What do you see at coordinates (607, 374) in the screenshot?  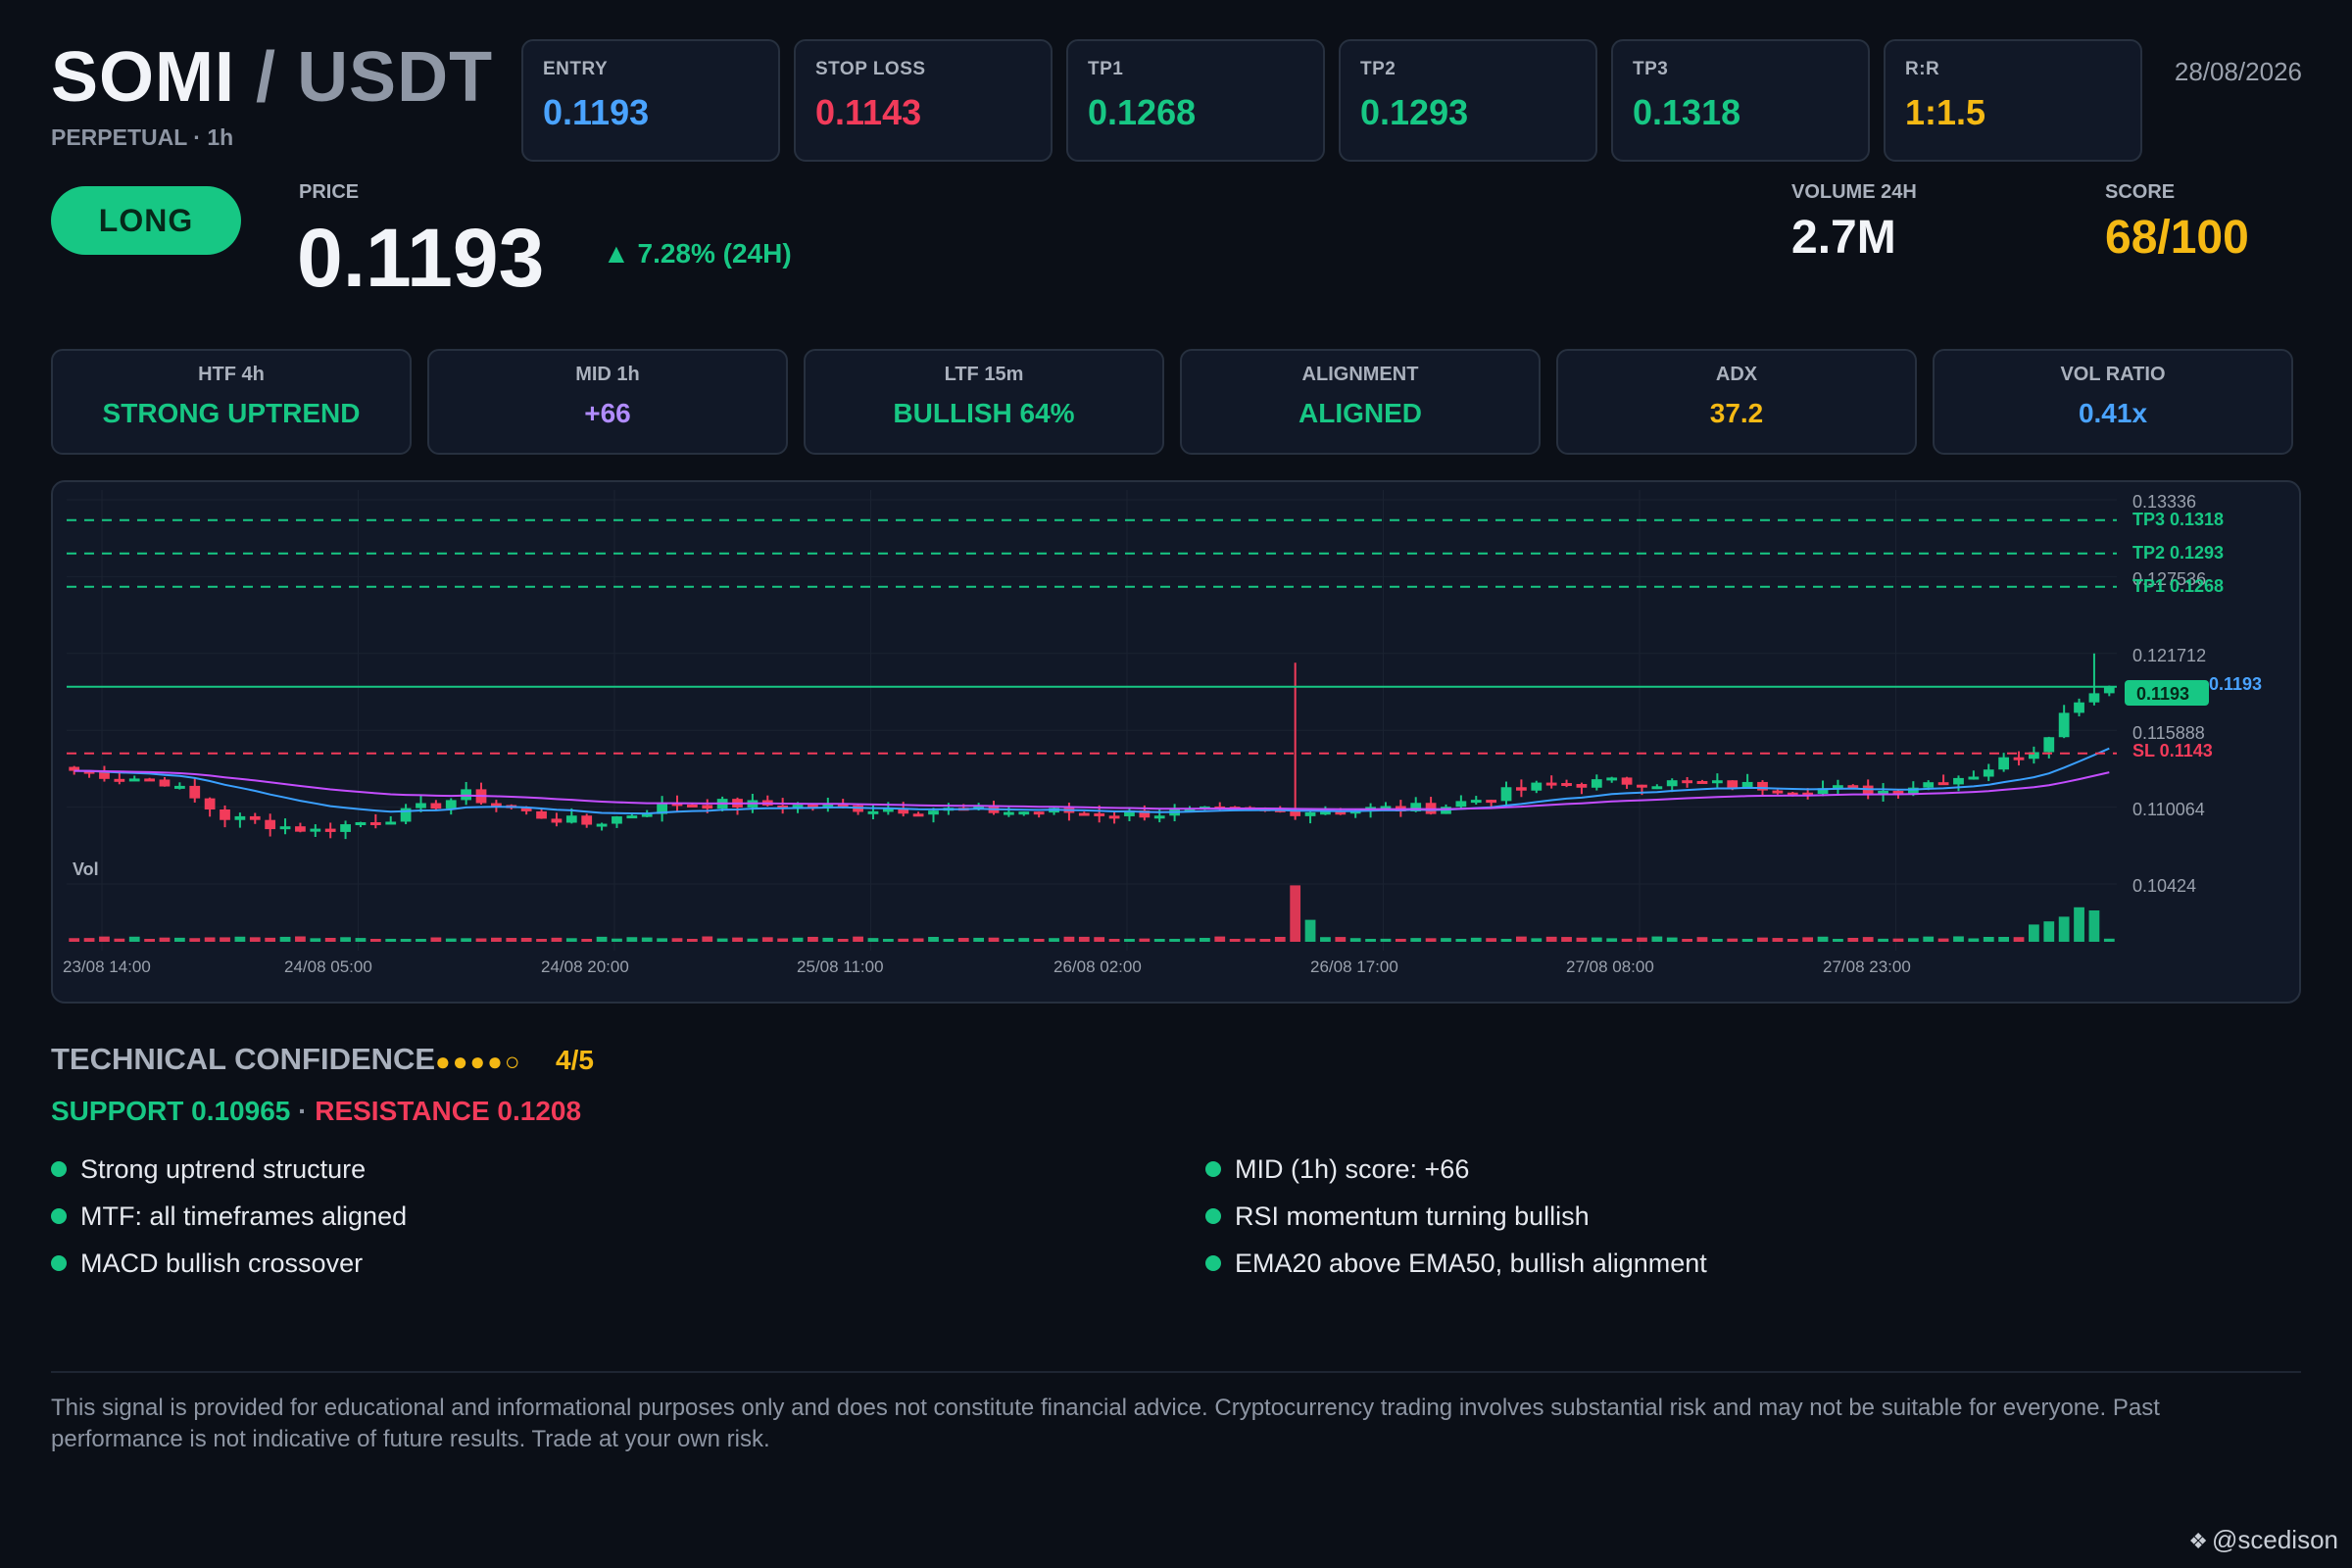 I see `metric-mid-label: MID 1h` at bounding box center [607, 374].